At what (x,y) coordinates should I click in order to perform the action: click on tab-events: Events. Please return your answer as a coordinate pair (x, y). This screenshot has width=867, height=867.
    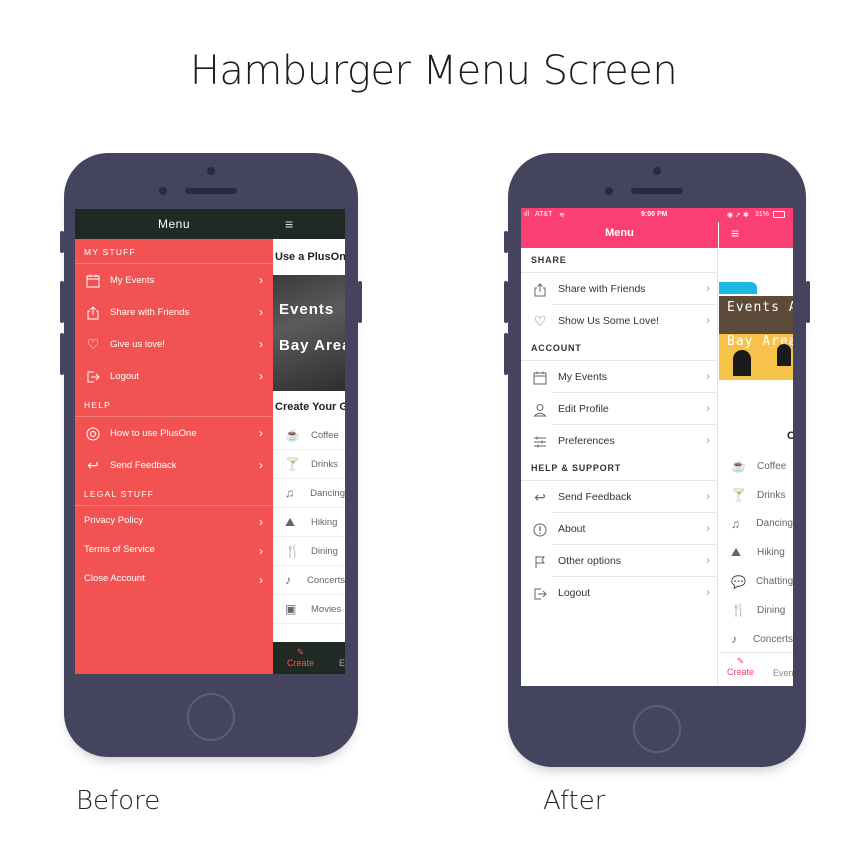
    Looking at the image, I should click on (783, 673).